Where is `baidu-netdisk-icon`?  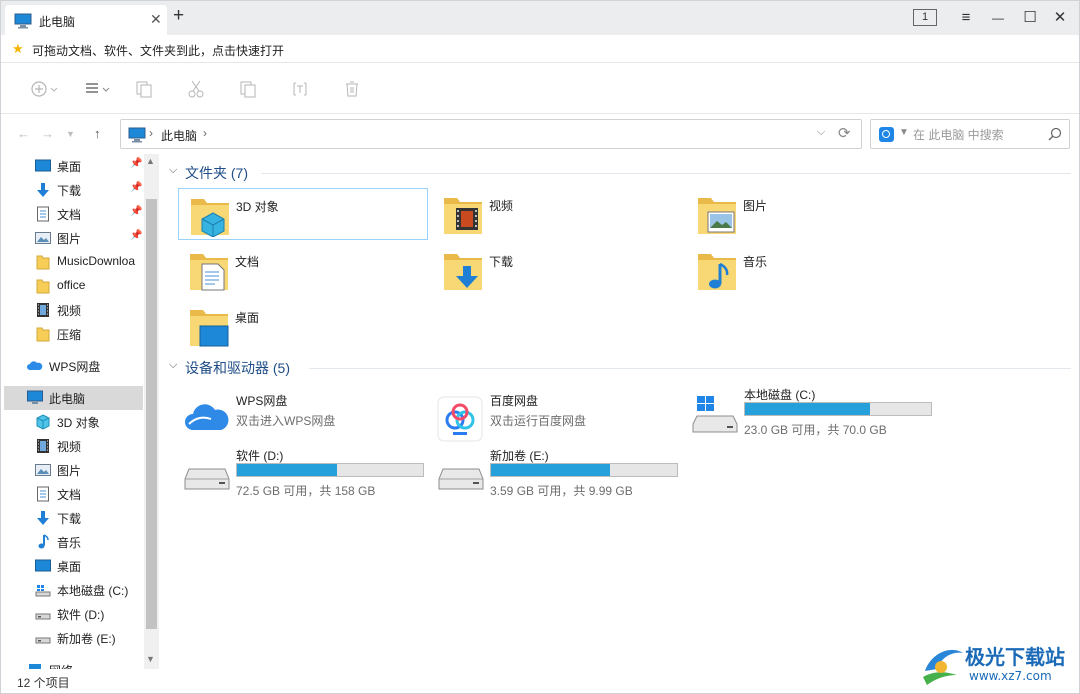
baidu-netdisk-icon is located at coordinates (460, 419).